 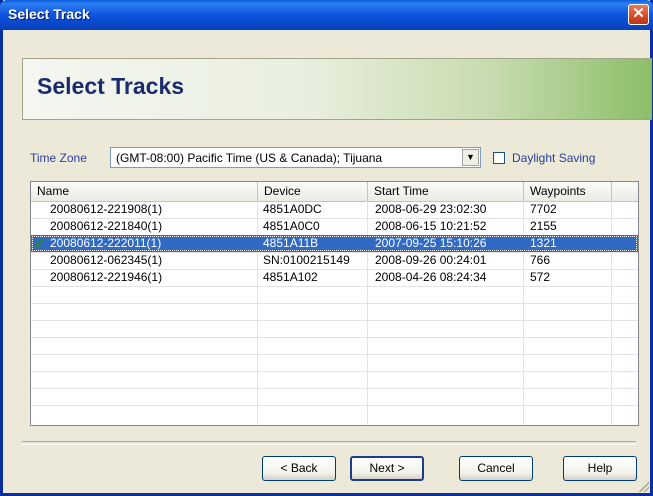 I want to click on cell-waypoints: 7702, so click(x=543, y=209).